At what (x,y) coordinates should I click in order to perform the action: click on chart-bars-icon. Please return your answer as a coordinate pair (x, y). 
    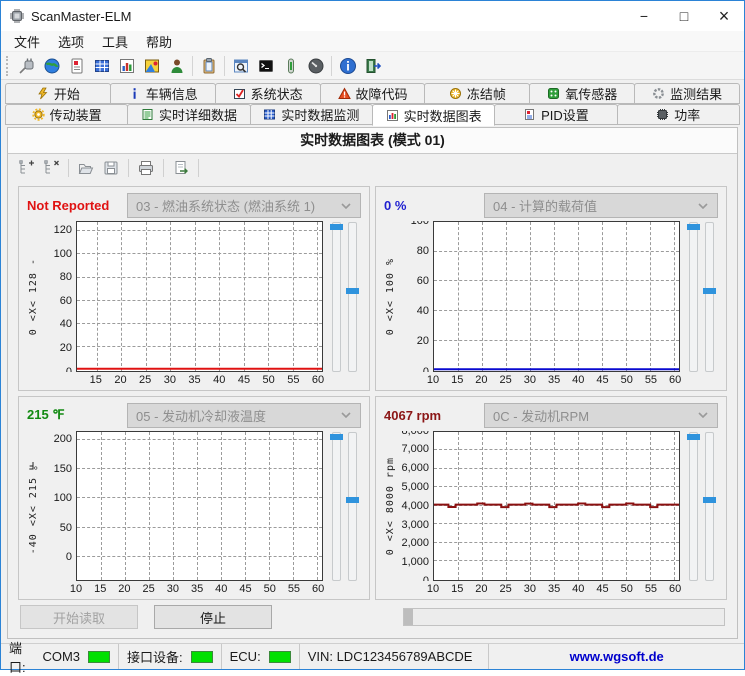
    Looking at the image, I should click on (392, 115).